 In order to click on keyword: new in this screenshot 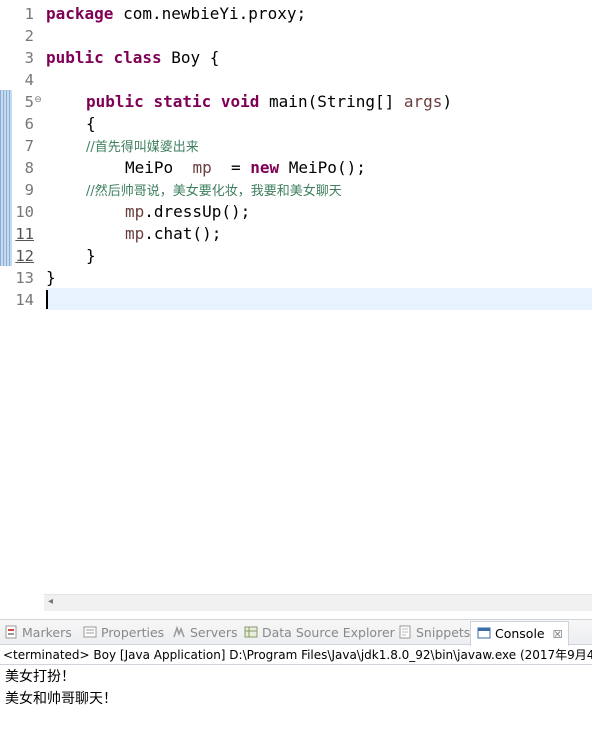, I will do `click(265, 167)`.